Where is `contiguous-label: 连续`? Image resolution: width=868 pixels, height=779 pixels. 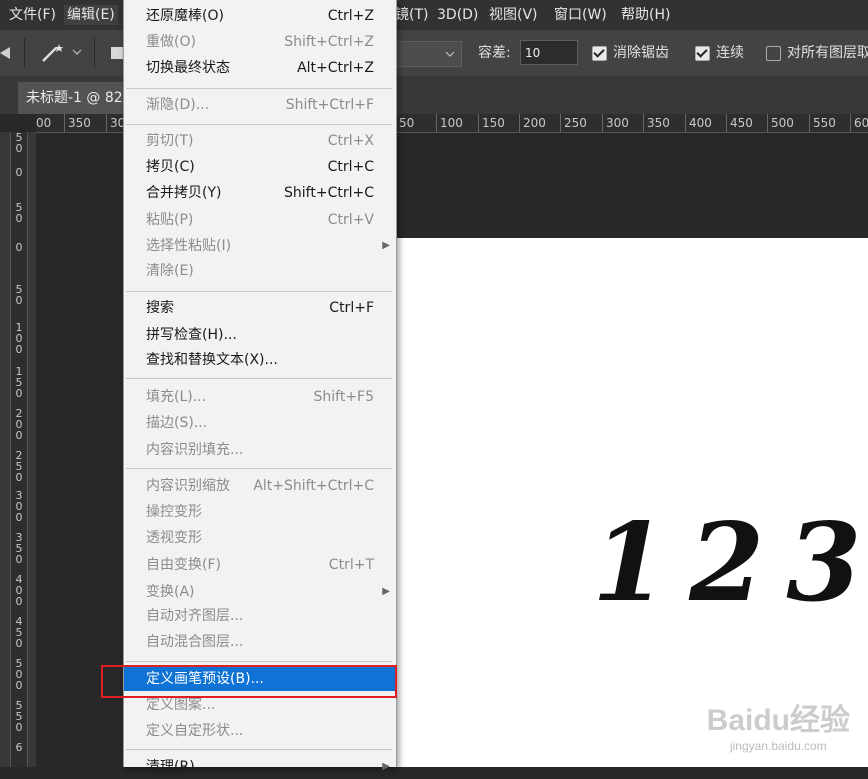
contiguous-label: 连续 is located at coordinates (730, 53).